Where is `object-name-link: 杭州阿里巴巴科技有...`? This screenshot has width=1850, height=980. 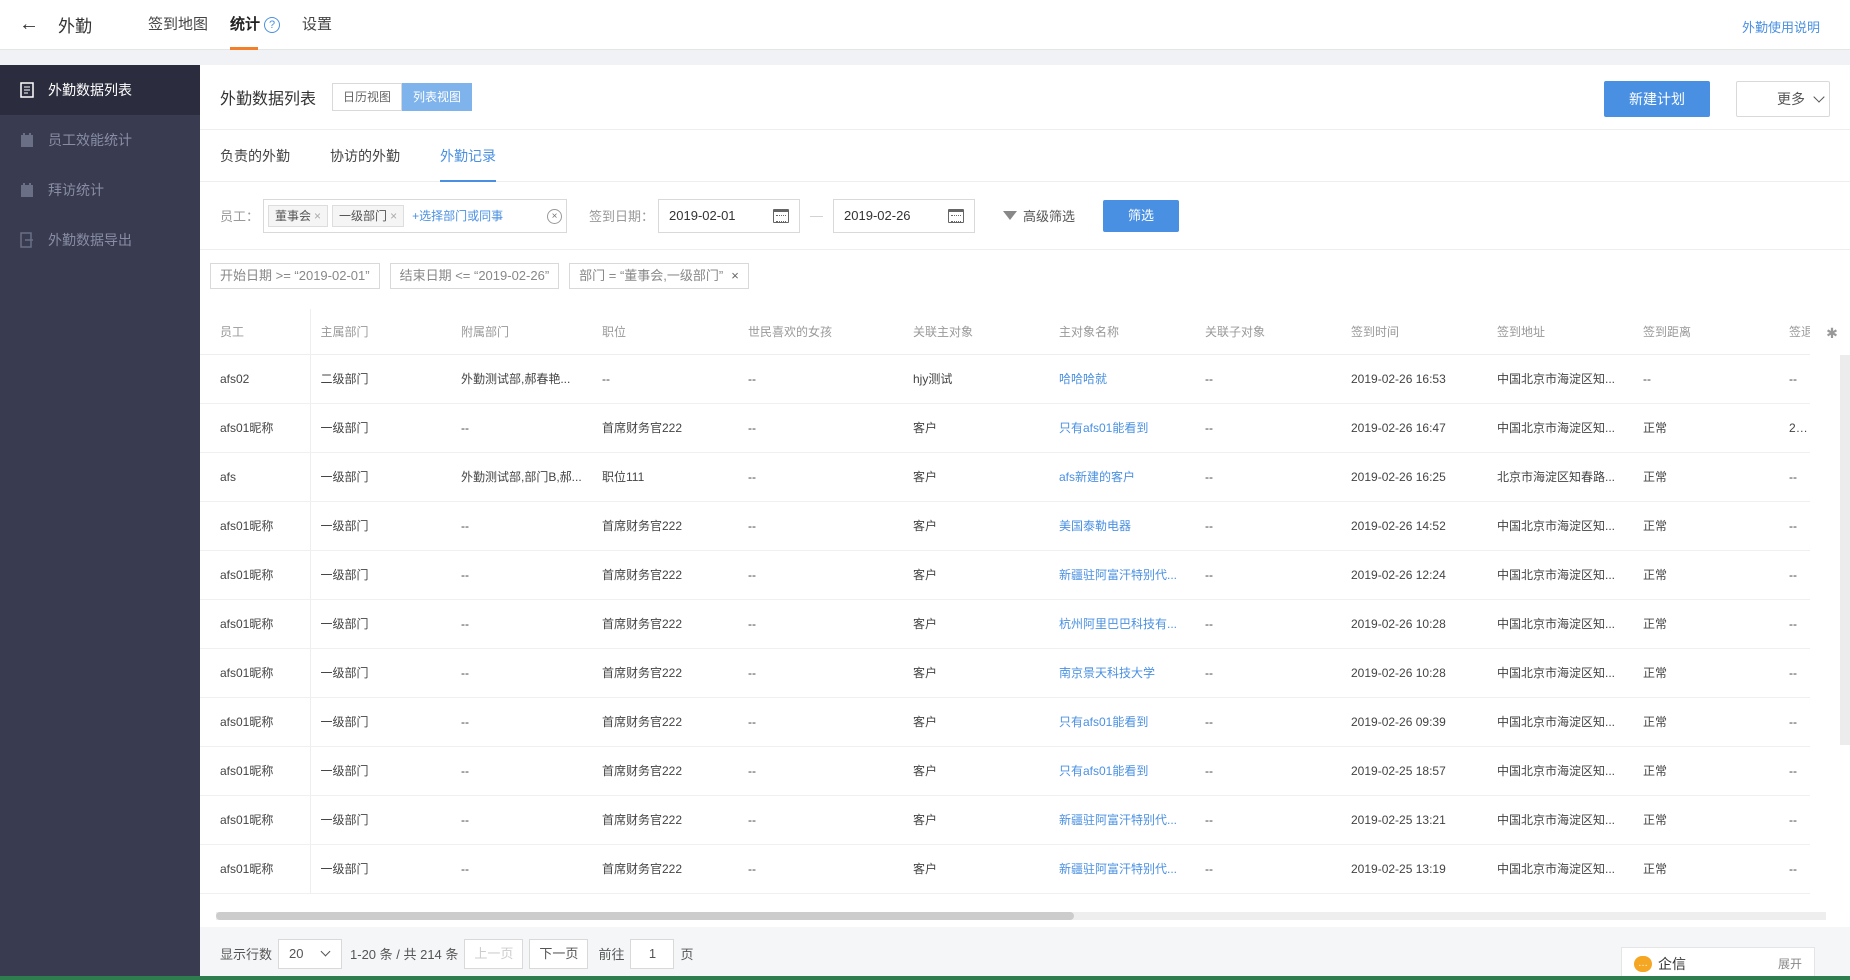
object-name-link: 杭州阿里巴巴科技有... is located at coordinates (1122, 624).